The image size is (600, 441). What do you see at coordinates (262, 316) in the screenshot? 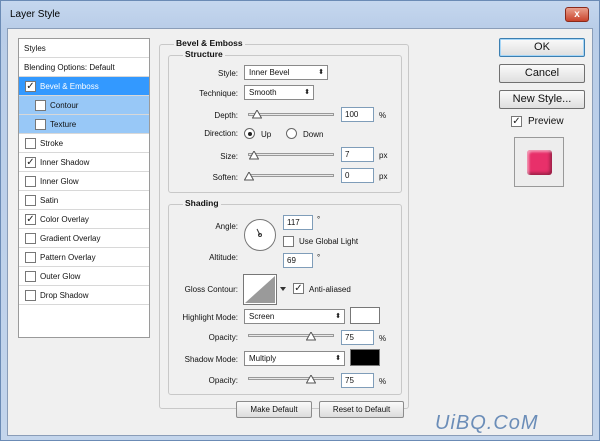
I see `highlight-mode-value: Screen` at bounding box center [262, 316].